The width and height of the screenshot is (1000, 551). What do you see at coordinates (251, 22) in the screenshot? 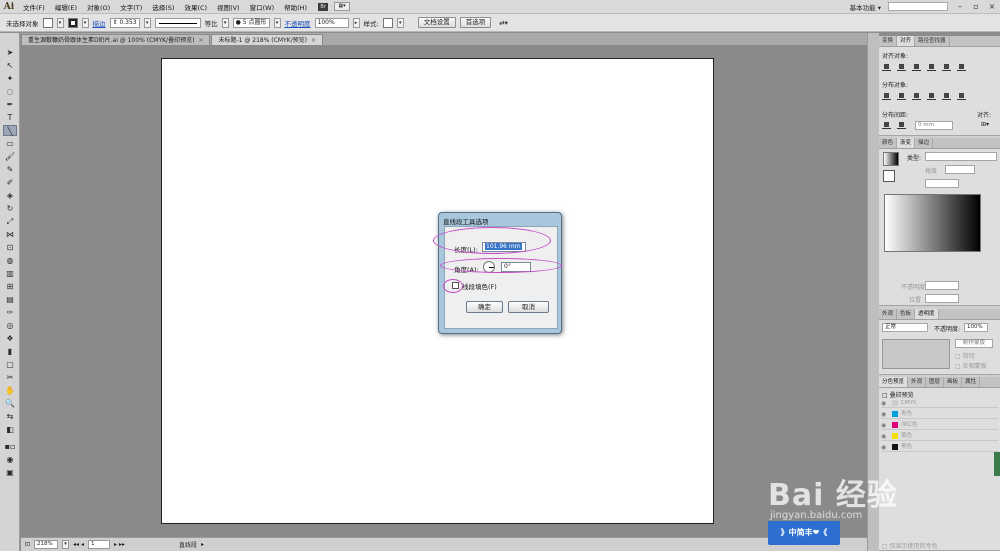
I see `brush-definition: ● 5 点圆形` at bounding box center [251, 22].